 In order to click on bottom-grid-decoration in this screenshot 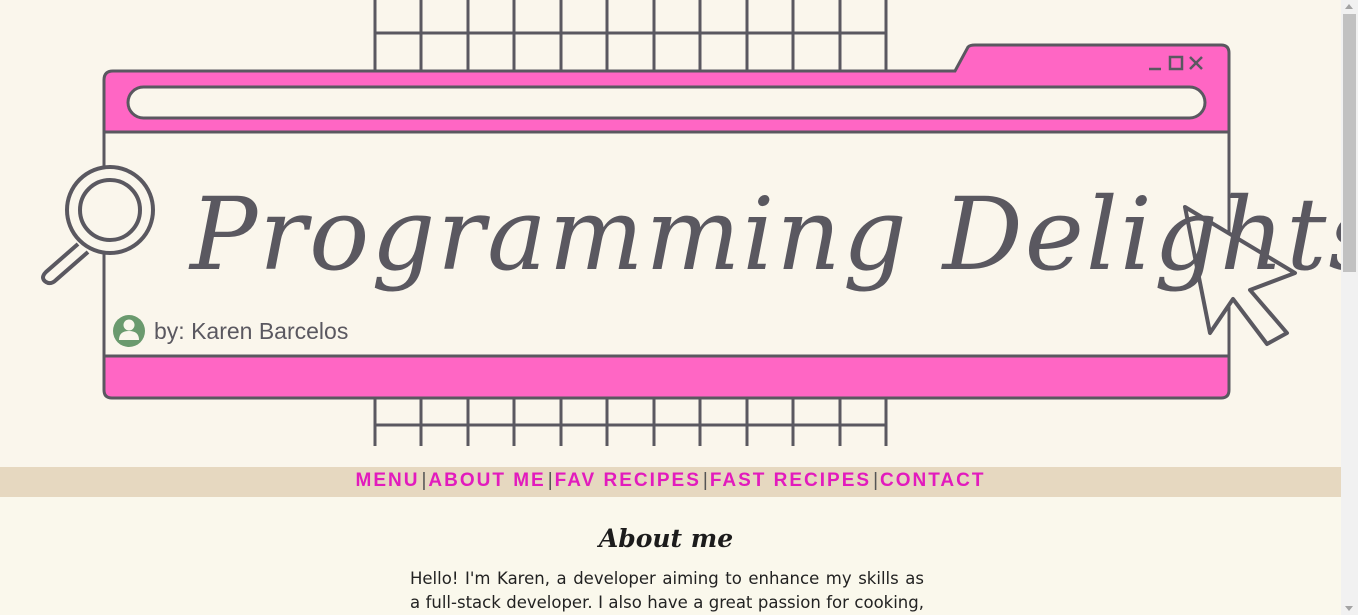, I will do `click(630, 422)`.